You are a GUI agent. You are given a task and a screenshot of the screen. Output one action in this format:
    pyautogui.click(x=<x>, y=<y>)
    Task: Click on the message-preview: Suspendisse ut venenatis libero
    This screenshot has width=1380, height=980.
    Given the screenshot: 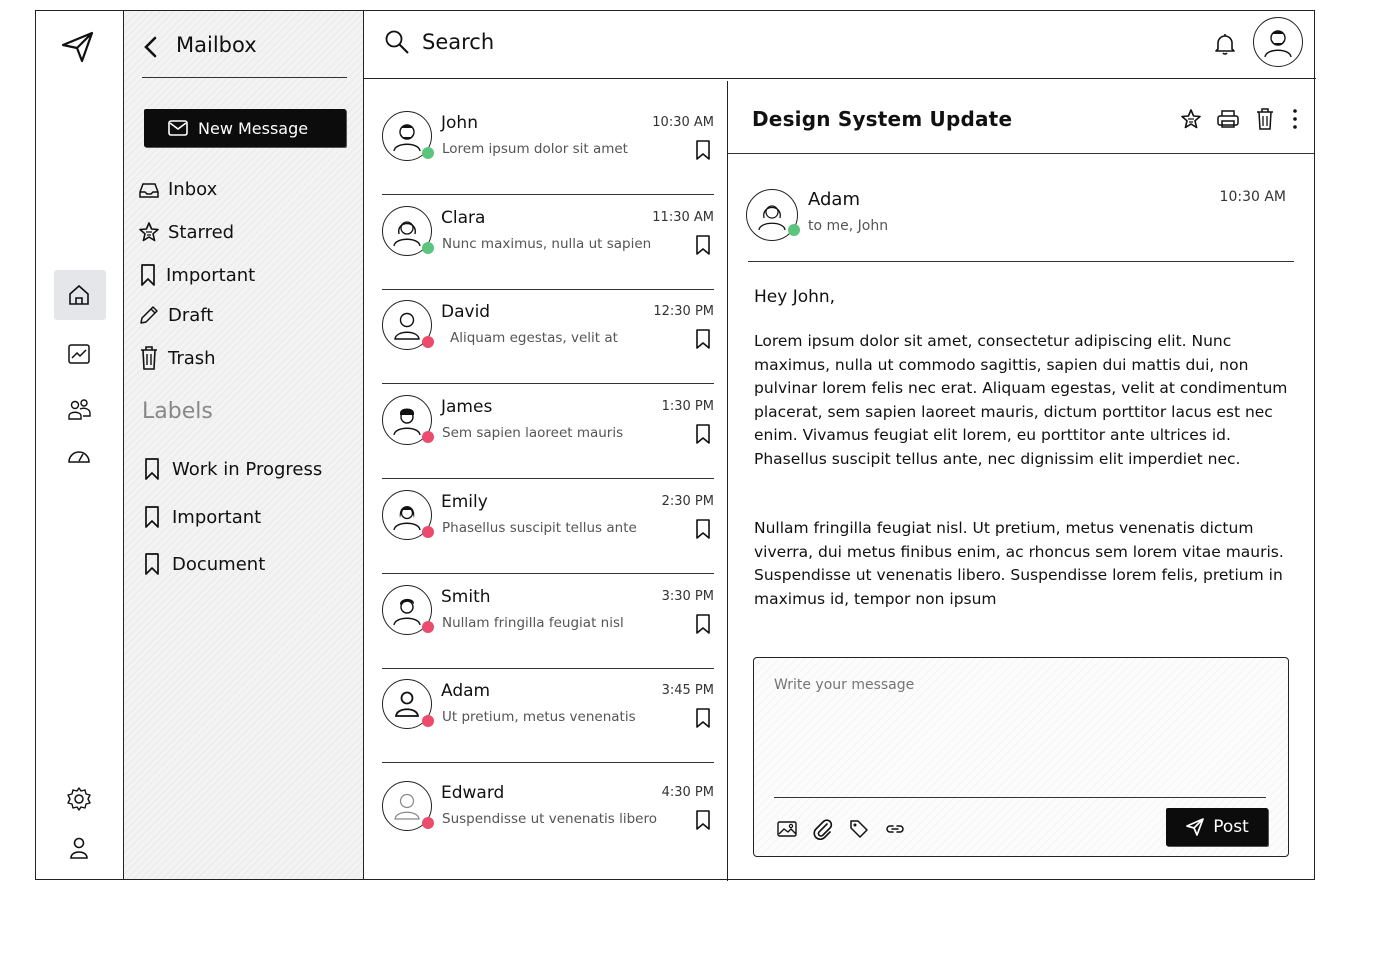 What is the action you would take?
    pyautogui.click(x=549, y=819)
    